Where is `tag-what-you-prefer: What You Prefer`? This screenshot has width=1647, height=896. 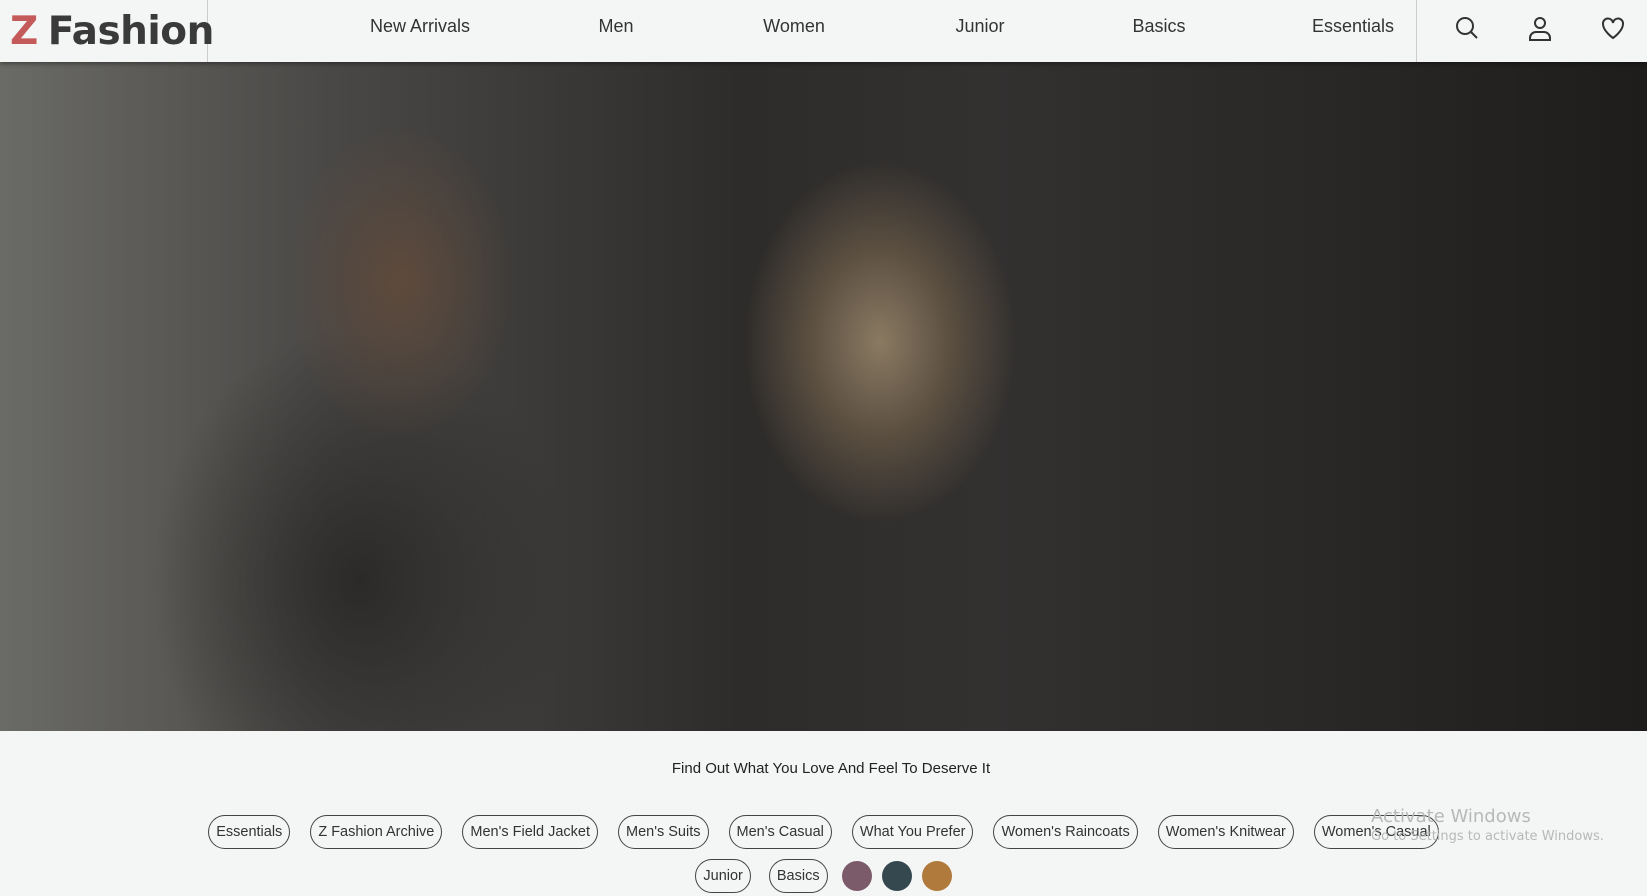 tag-what-you-prefer: What You Prefer is located at coordinates (912, 832).